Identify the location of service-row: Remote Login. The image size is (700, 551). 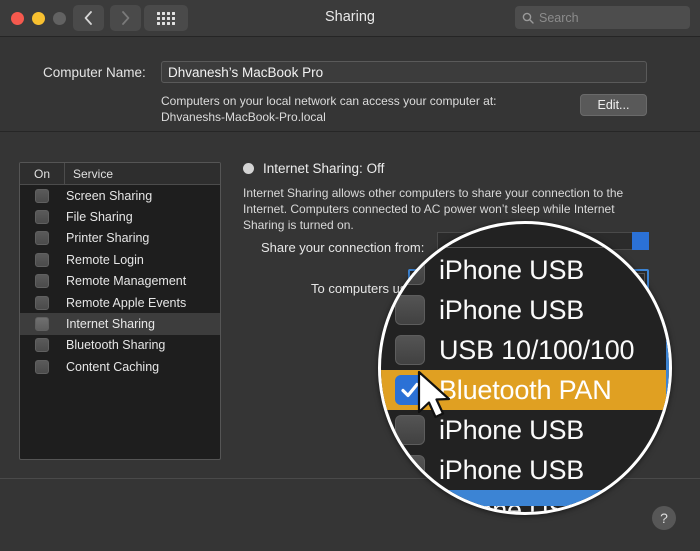
(120, 259).